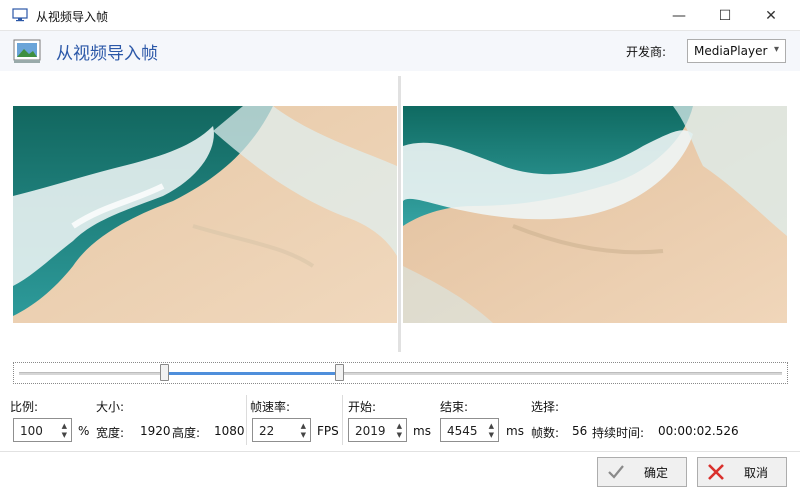 The image size is (800, 500). I want to click on slider-track, so click(400, 373).